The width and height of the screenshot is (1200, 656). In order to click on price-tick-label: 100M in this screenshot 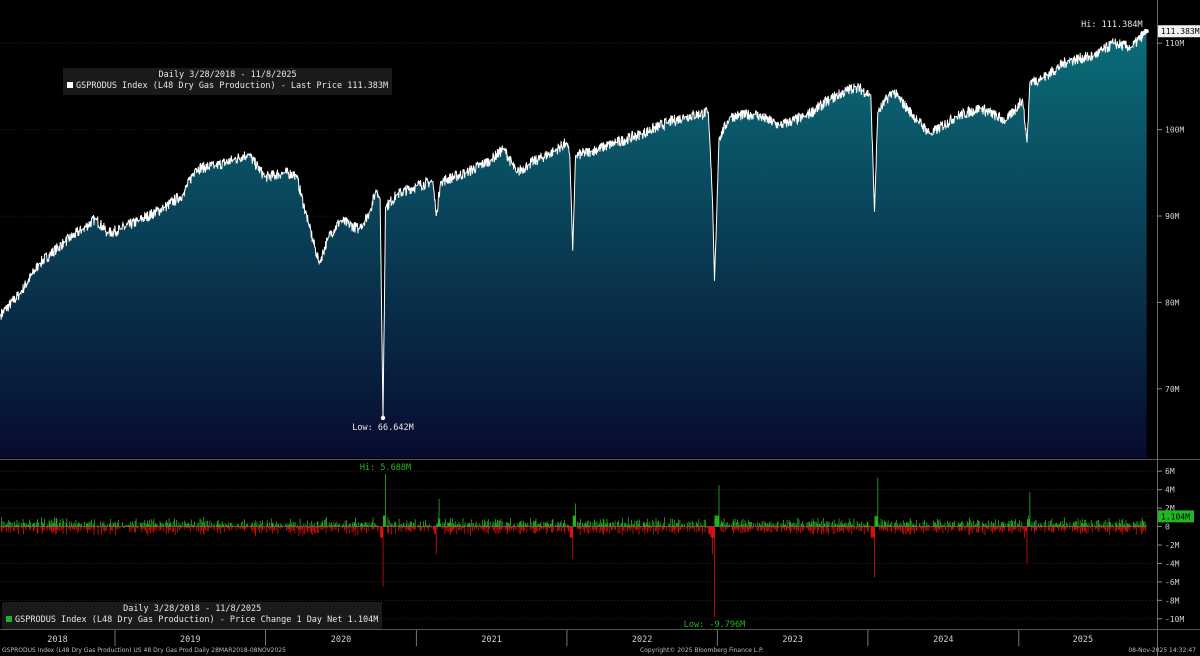, I will do `click(1174, 130)`.